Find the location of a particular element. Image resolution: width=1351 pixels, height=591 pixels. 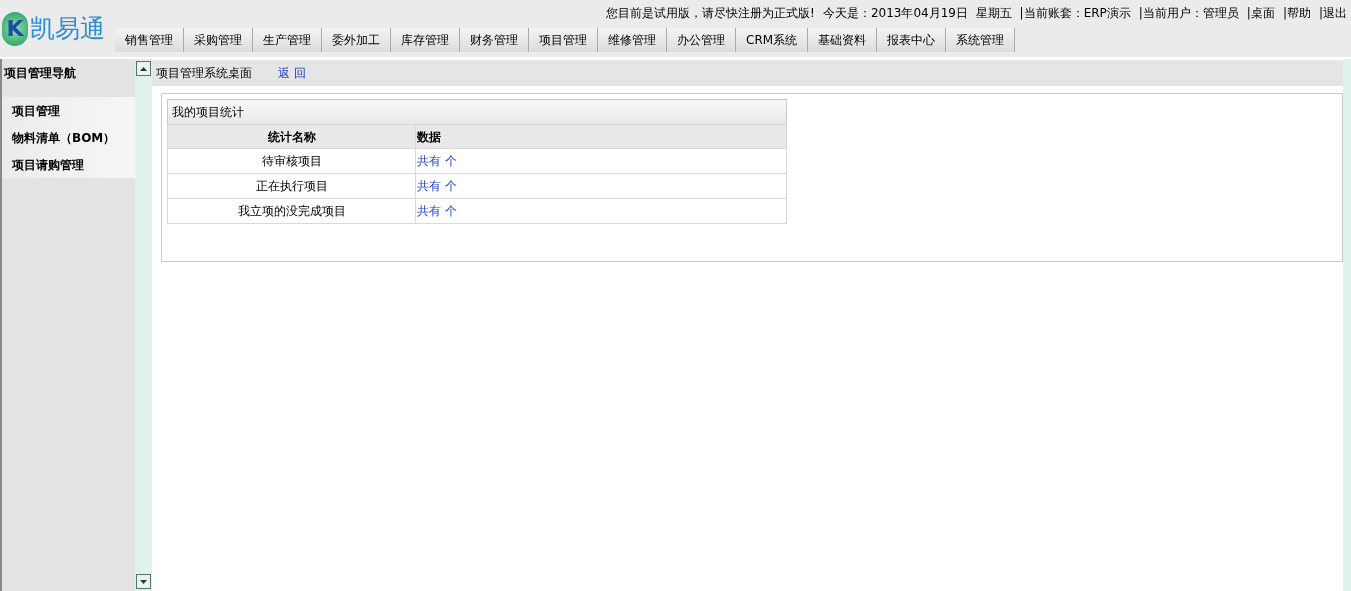

header-link: |桌面 is located at coordinates (1260, 13).